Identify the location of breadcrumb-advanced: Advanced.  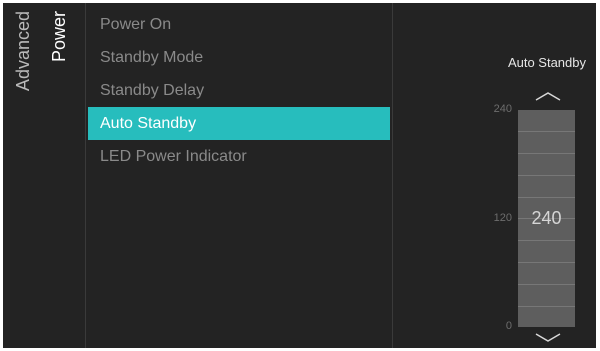
(23, 51).